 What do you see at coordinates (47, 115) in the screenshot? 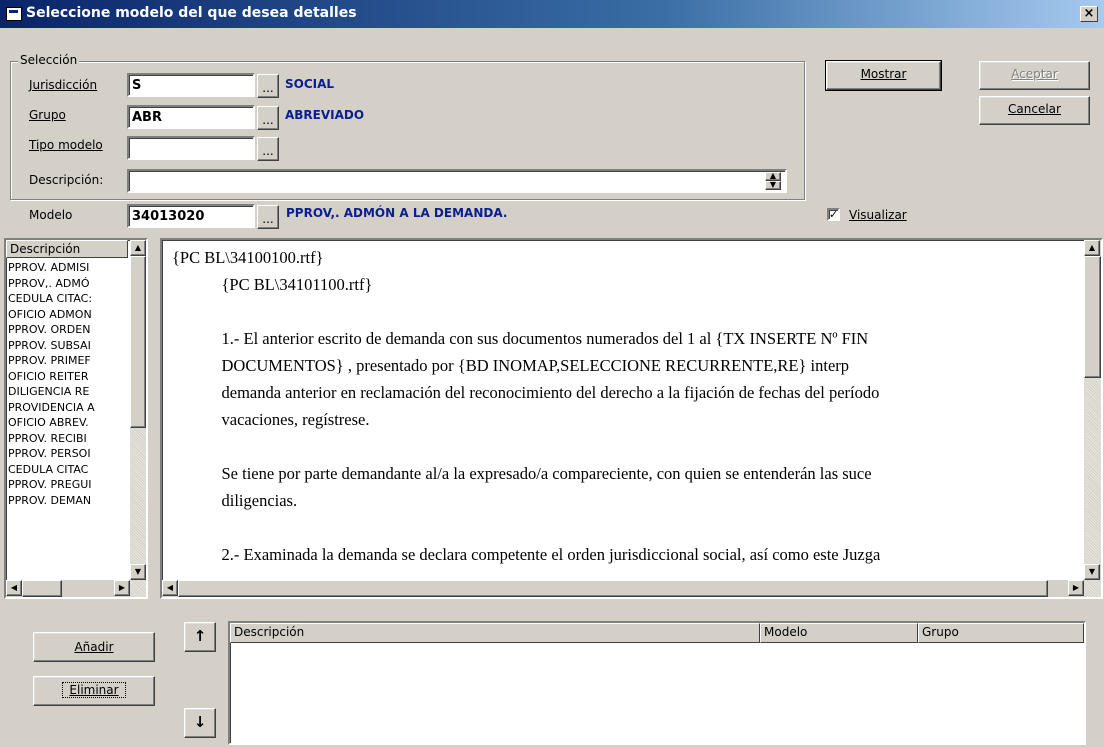
I see `grupo-label: Grupo` at bounding box center [47, 115].